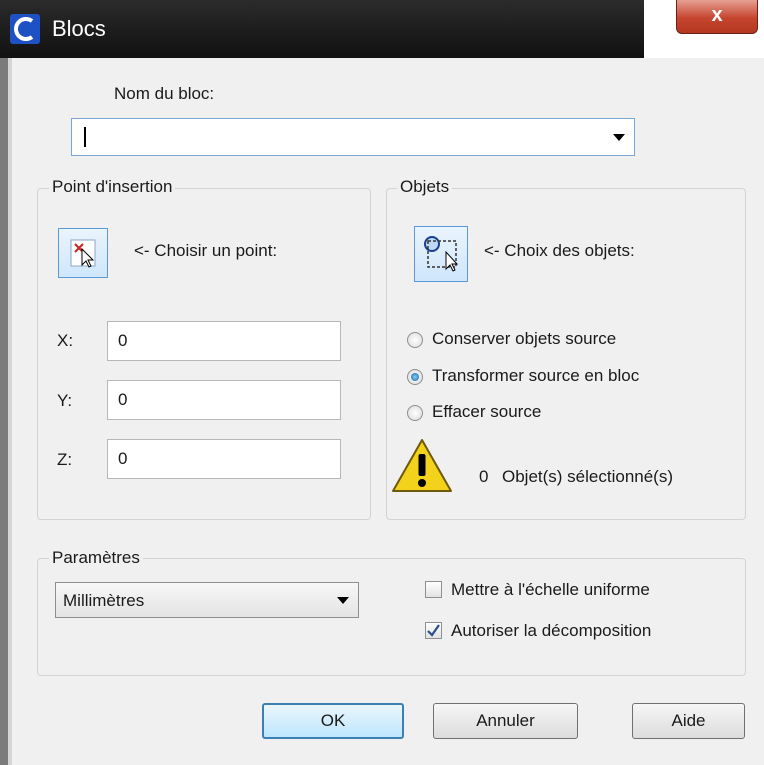 This screenshot has width=764, height=765. Describe the element at coordinates (96, 558) in the screenshot. I see `settings-title: Paramètres` at that location.